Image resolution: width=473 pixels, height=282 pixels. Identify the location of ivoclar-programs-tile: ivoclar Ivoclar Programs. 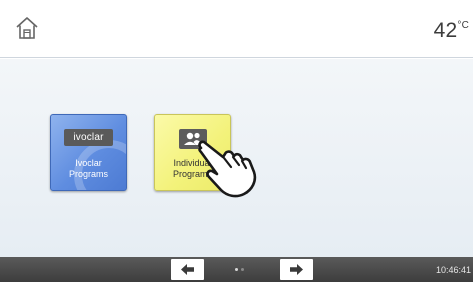
(88, 152).